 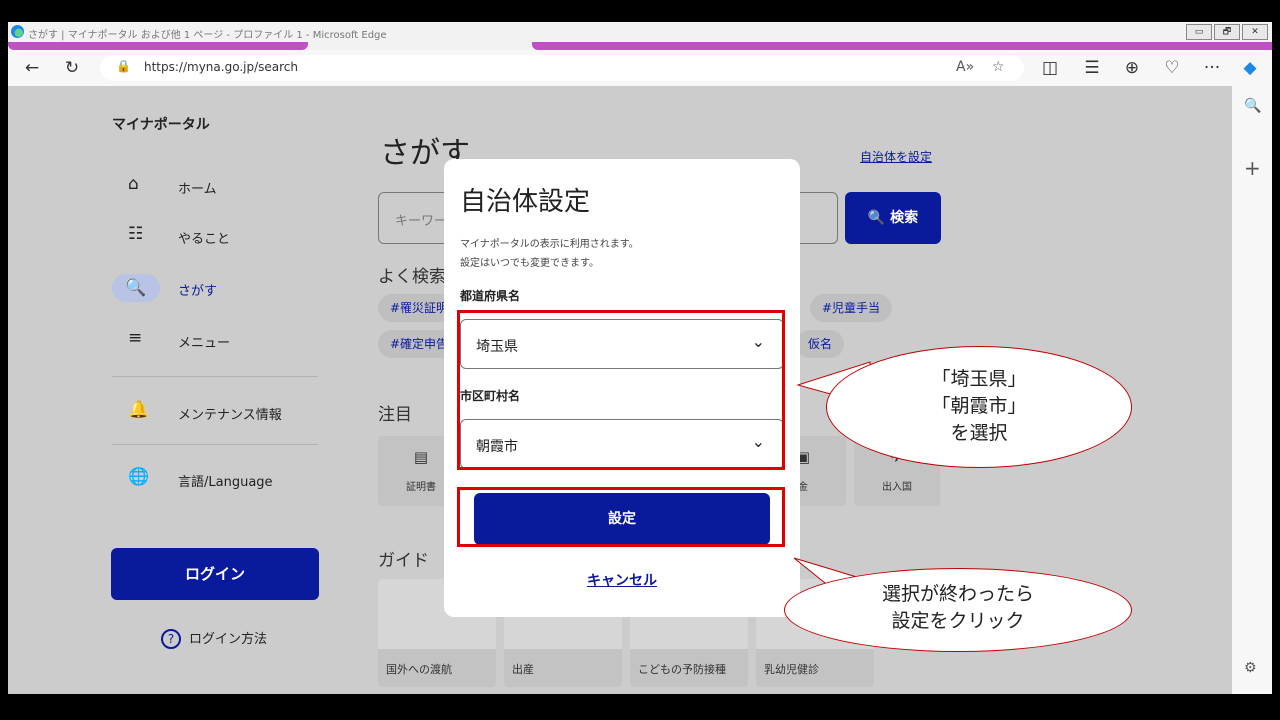 What do you see at coordinates (133, 184) in the screenshot?
I see `home-icon: ⌂` at bounding box center [133, 184].